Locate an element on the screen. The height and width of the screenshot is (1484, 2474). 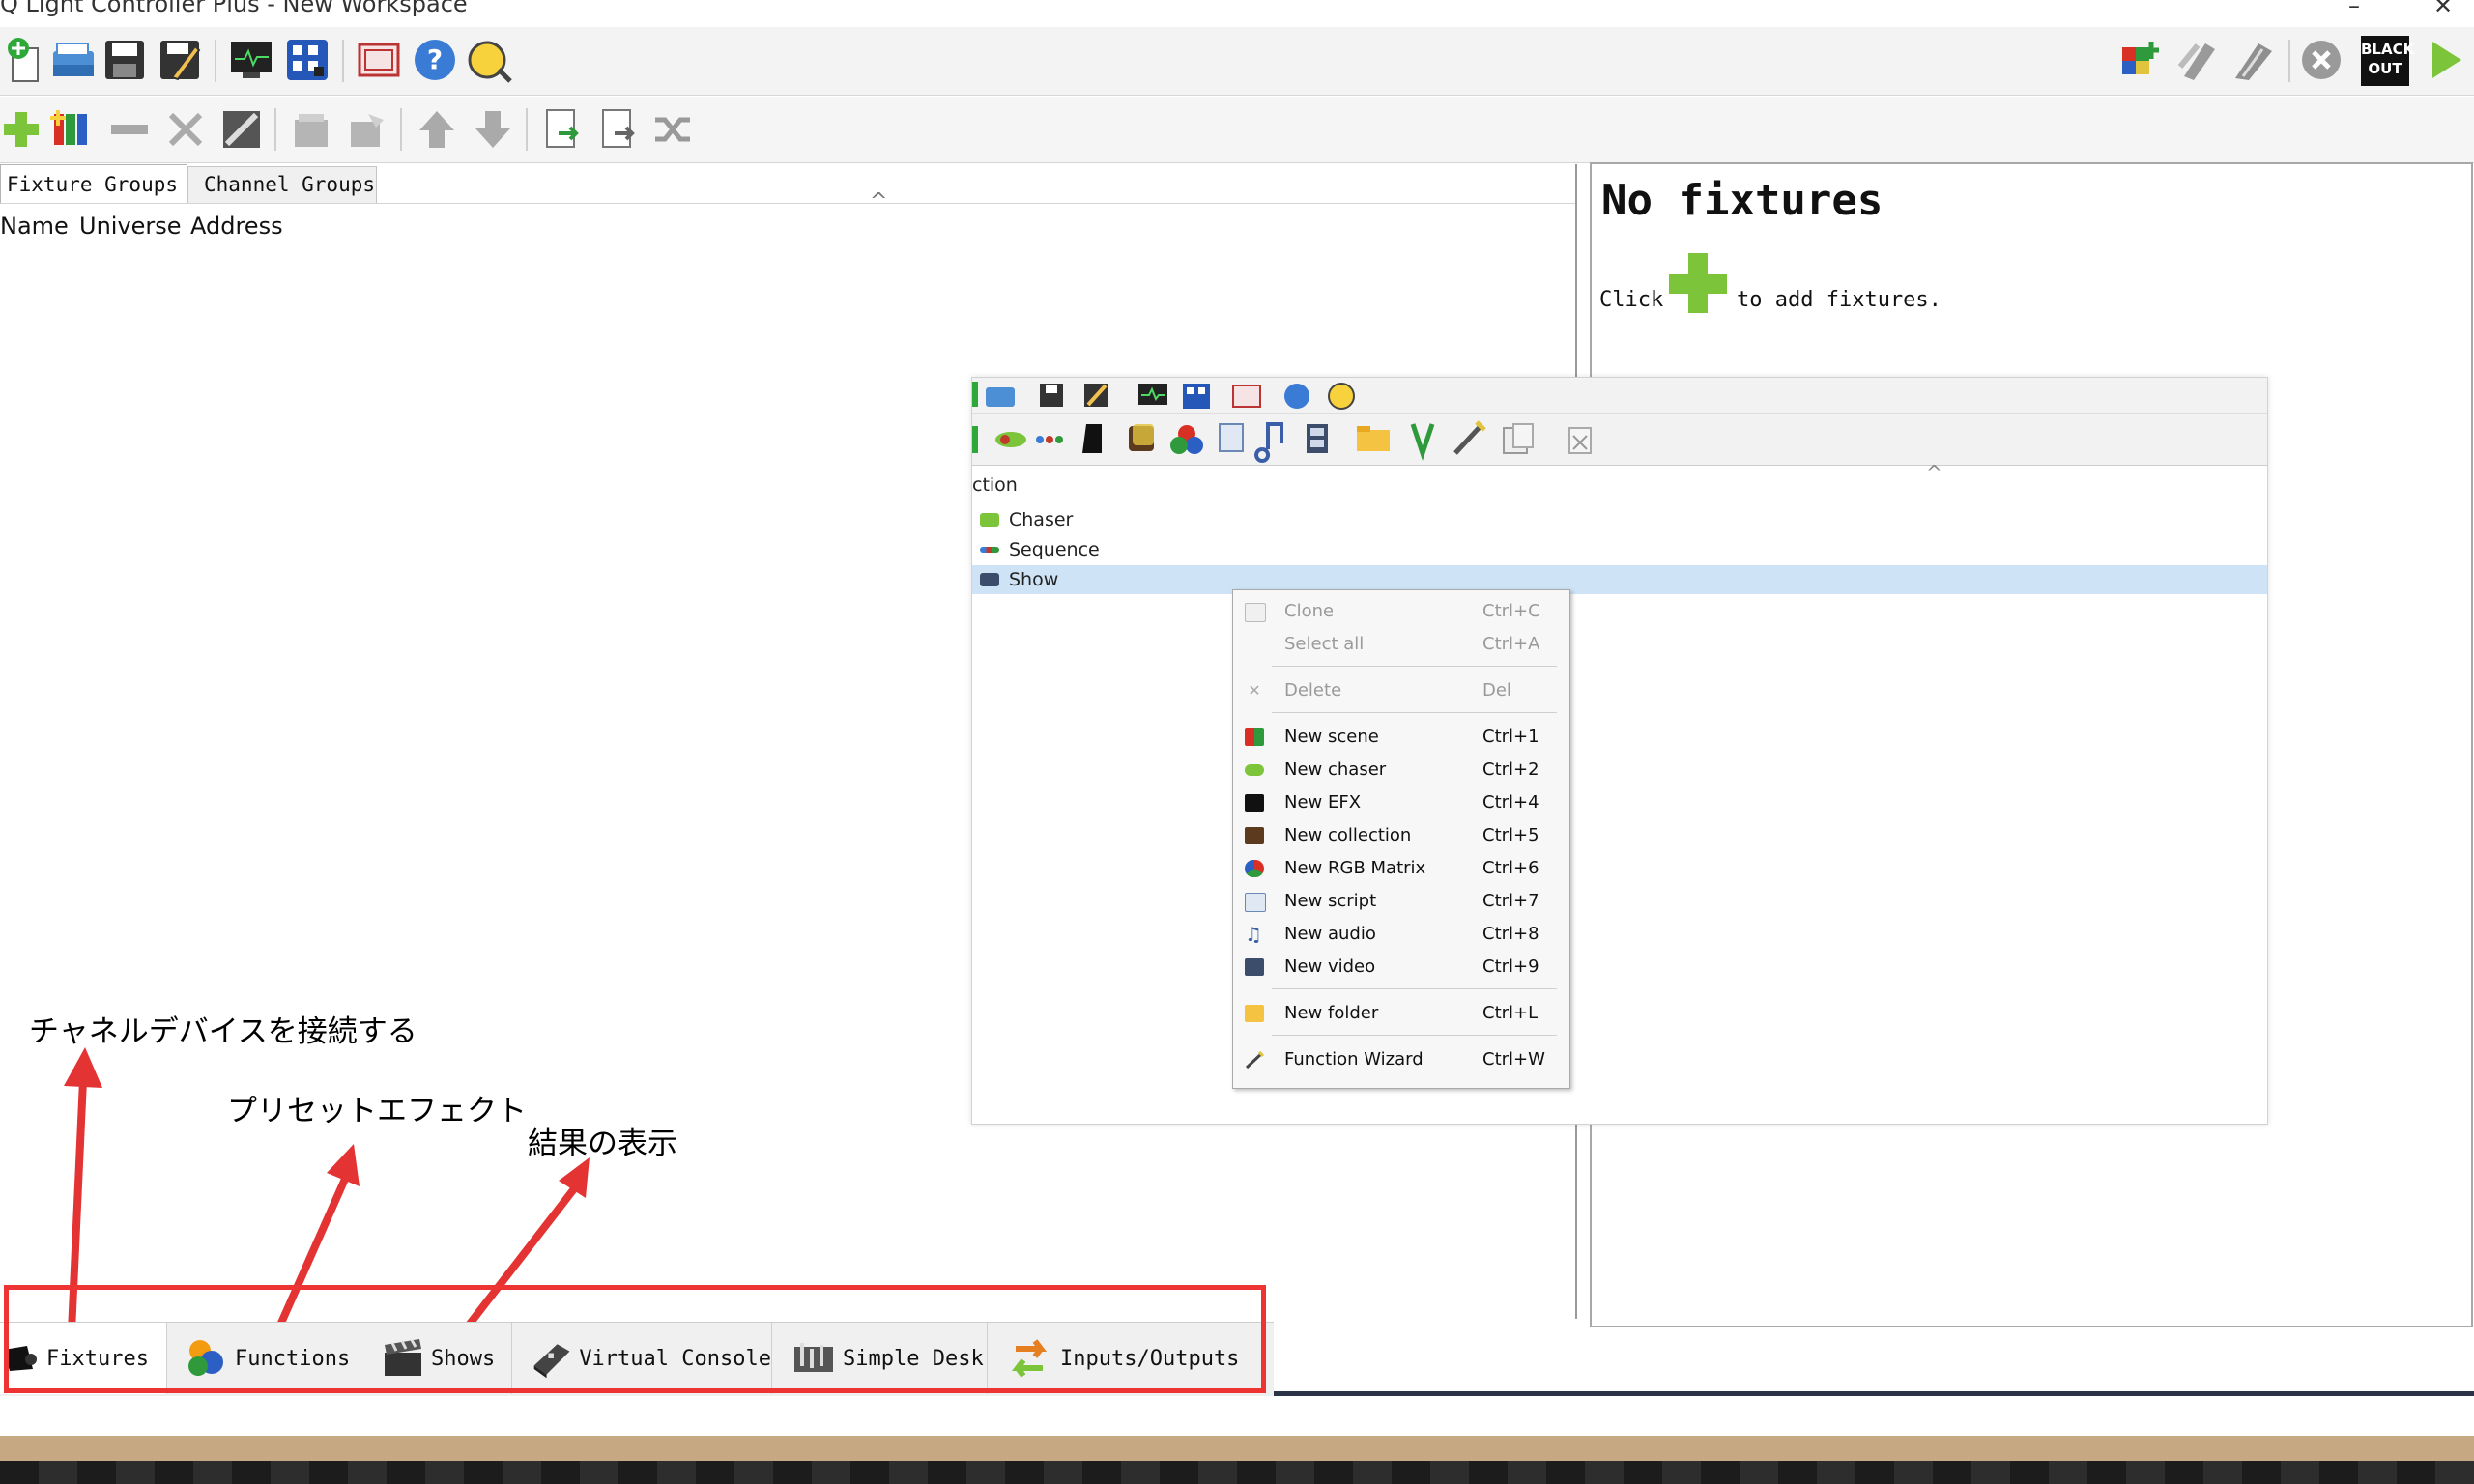
tab-inputs-outputs: Inputs/Outputs is located at coordinates (1130, 1358).